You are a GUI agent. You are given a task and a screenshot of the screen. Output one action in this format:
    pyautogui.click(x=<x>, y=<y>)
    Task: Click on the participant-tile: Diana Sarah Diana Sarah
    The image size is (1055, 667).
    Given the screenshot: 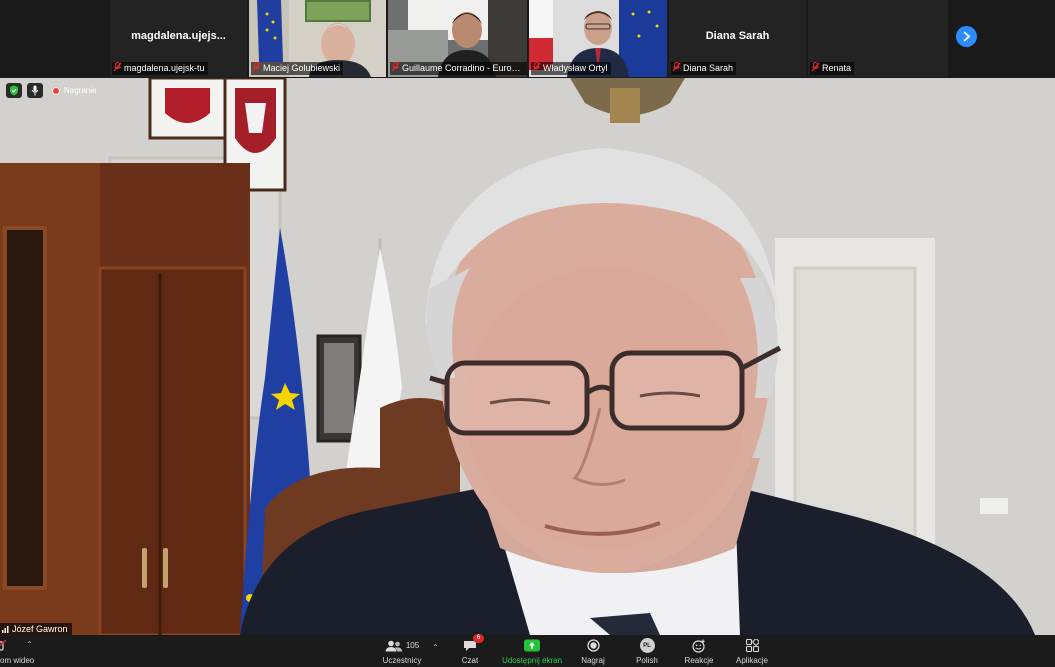 What is the action you would take?
    pyautogui.click(x=737, y=38)
    